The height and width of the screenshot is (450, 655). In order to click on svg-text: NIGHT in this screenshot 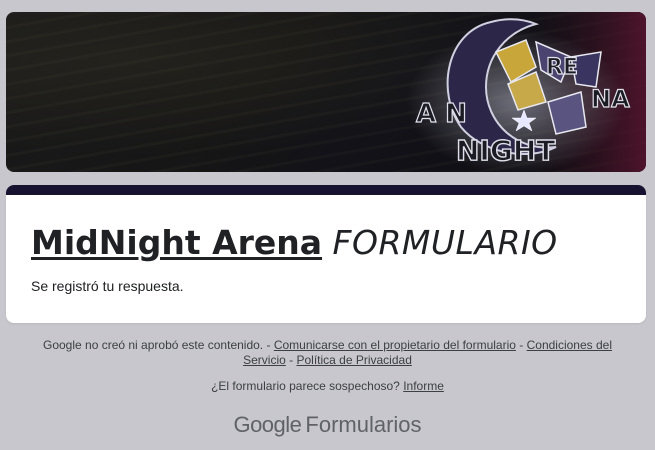, I will do `click(505, 150)`.